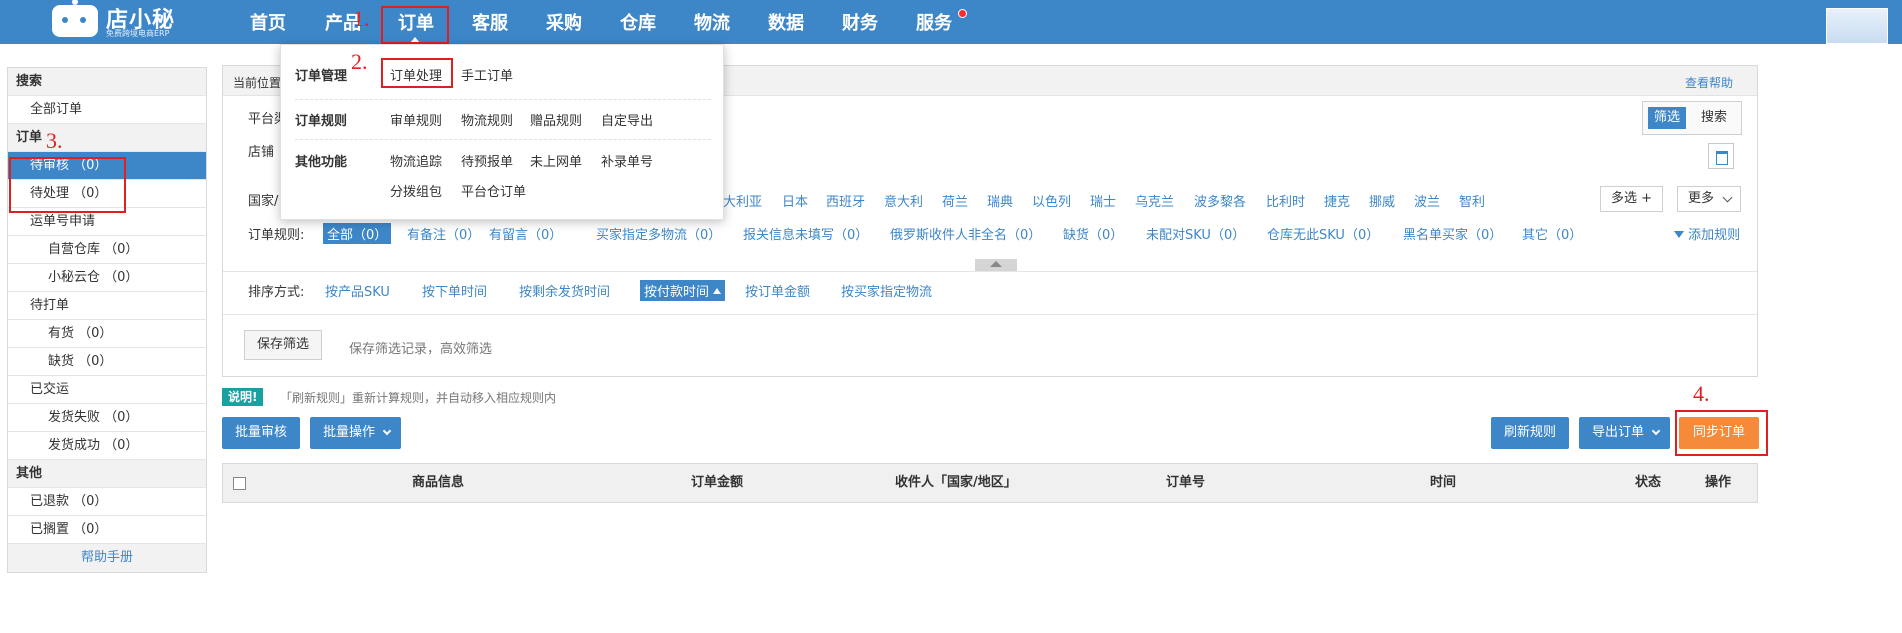  I want to click on rule-blacklist: 黑名单买家（0）, so click(1452, 233).